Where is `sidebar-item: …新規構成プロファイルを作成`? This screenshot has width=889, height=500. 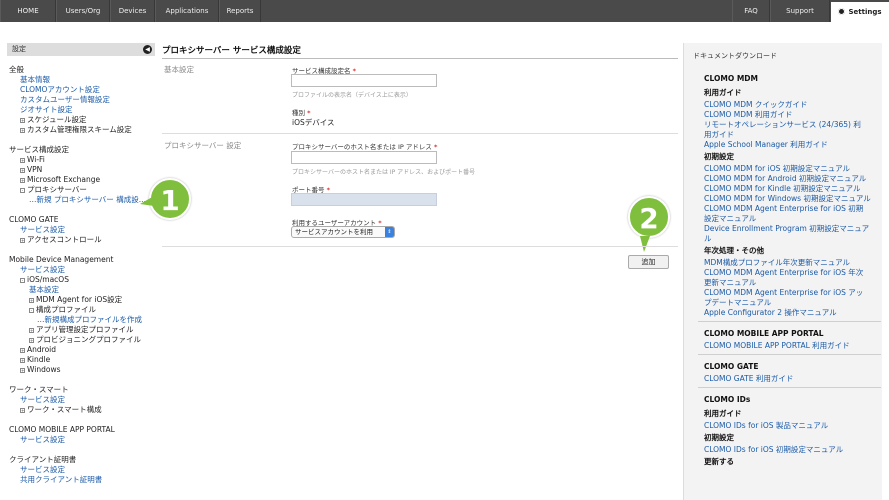 sidebar-item: …新規構成プロファイルを作成 is located at coordinates (89, 320).